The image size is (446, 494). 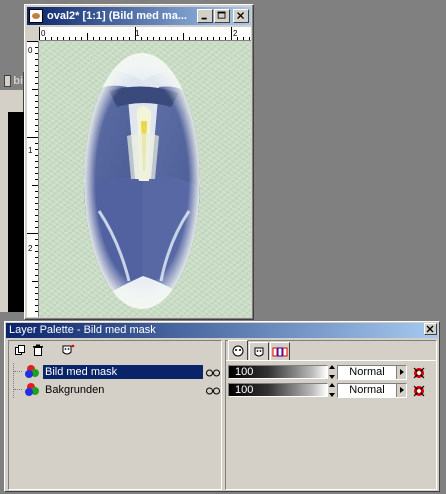 I want to click on background-window-titlebar: bi, so click(x=11, y=81).